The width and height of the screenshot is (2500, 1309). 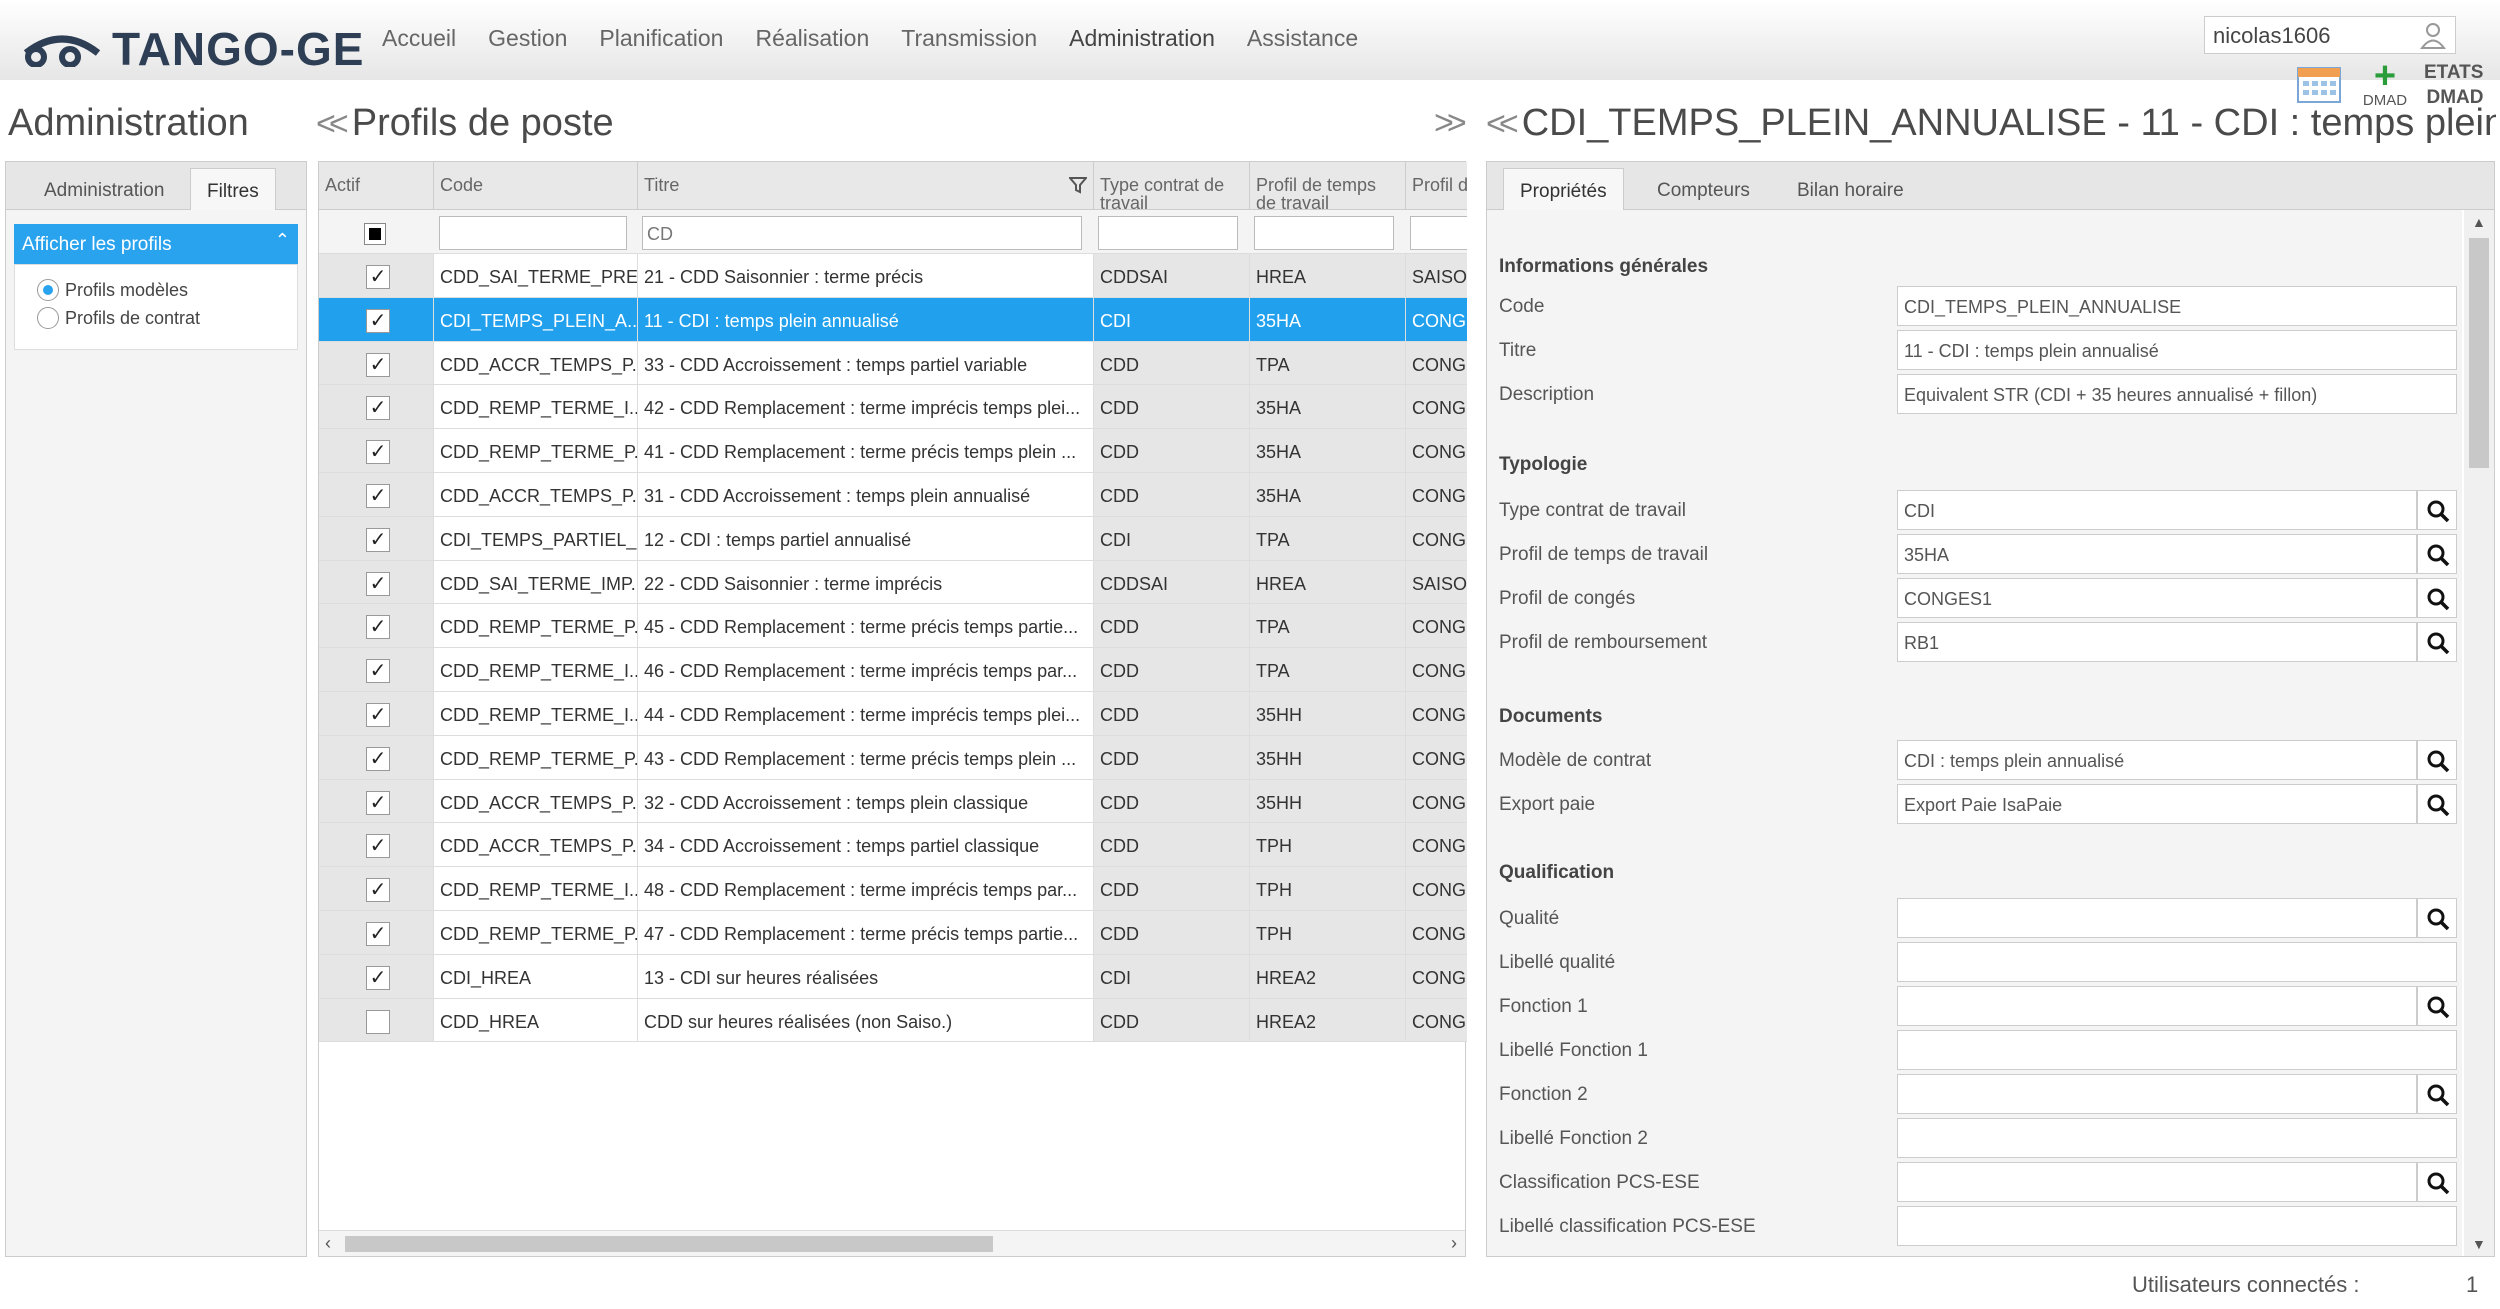 I want to click on field-input: Export Paie IsaPaie, so click(x=2157, y=804).